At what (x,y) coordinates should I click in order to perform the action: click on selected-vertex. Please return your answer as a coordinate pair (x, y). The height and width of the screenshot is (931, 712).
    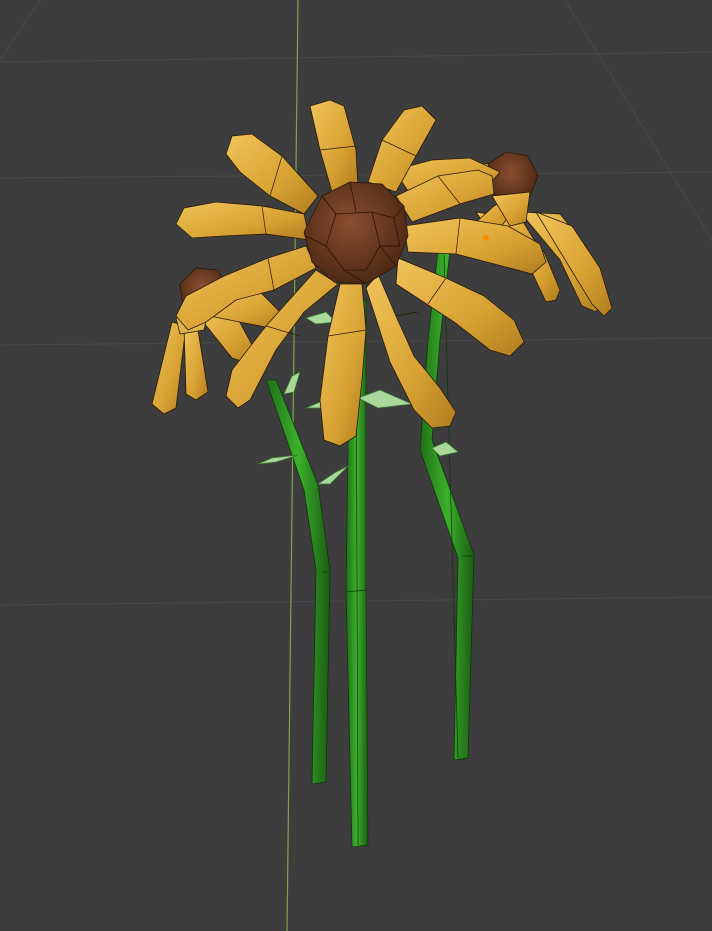
    Looking at the image, I should click on (486, 238).